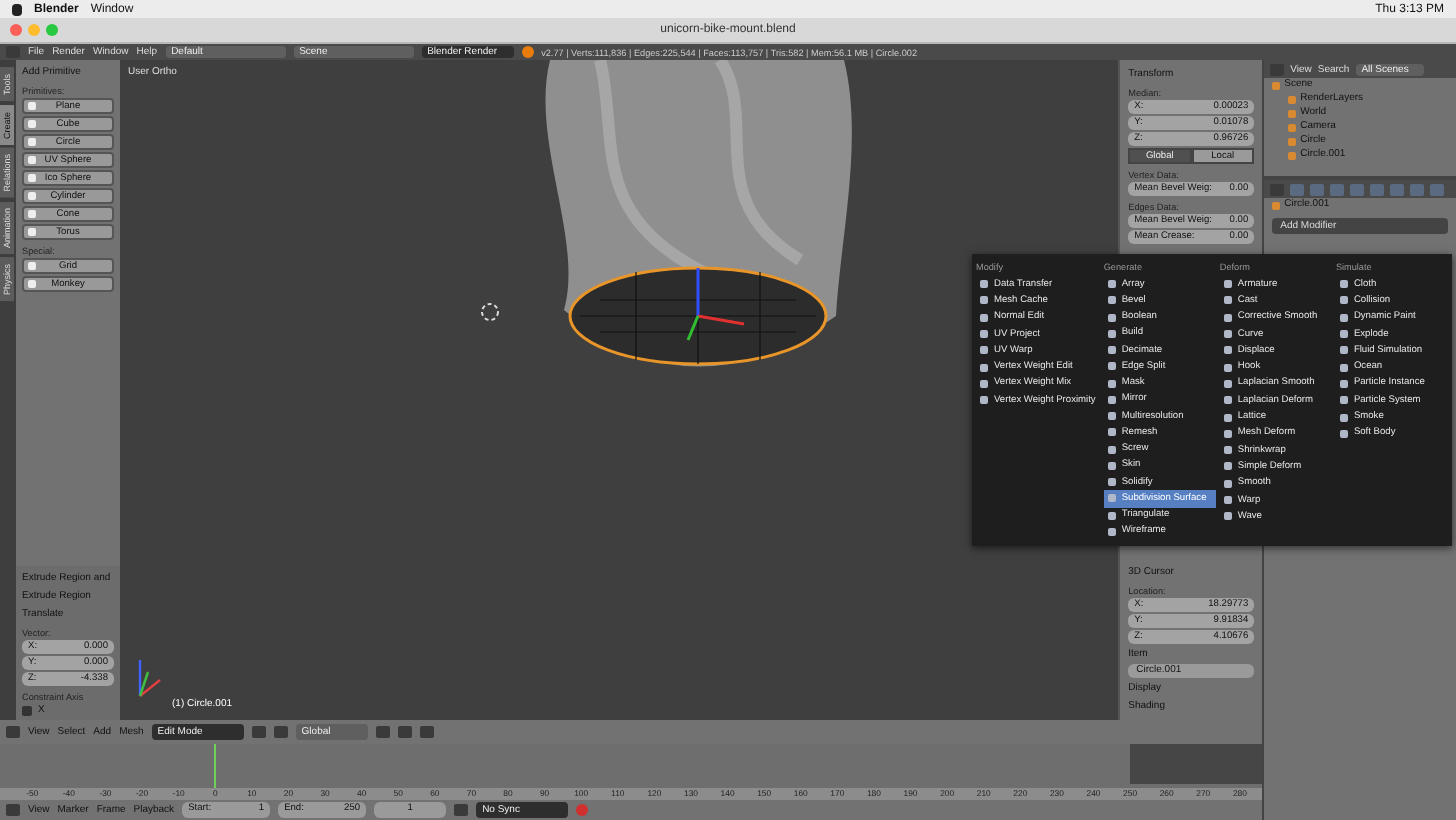 Image resolution: width=1456 pixels, height=820 pixels. What do you see at coordinates (52, 30) in the screenshot?
I see `maximize-button` at bounding box center [52, 30].